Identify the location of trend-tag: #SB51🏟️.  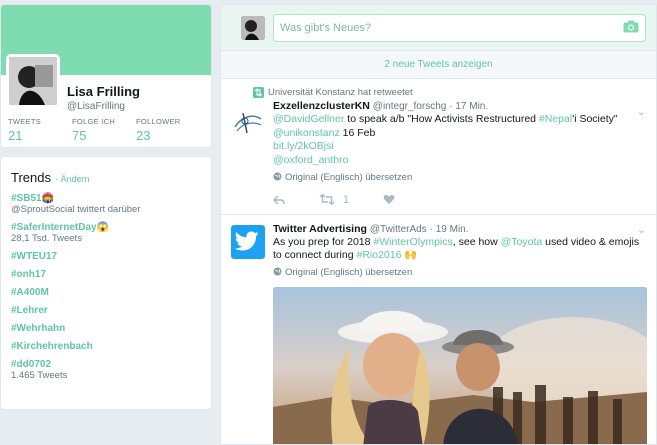
(33, 198).